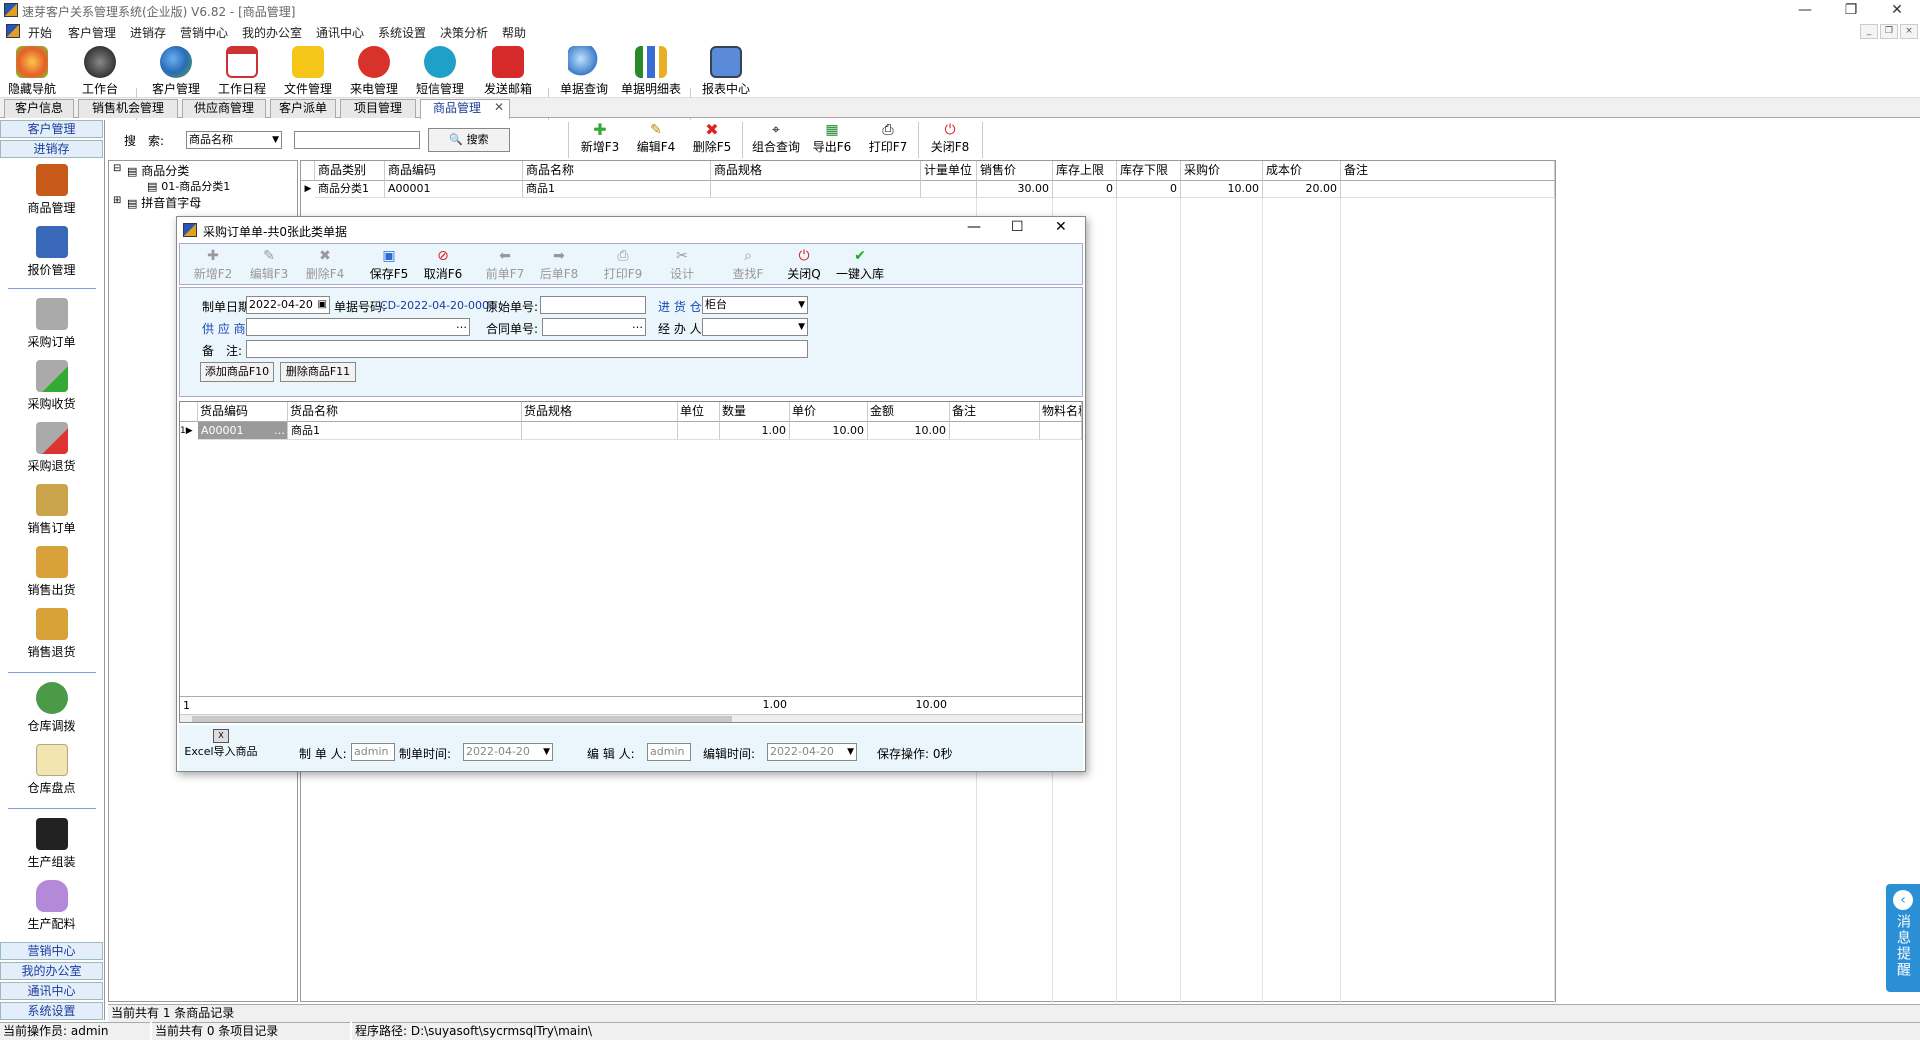 This screenshot has width=1920, height=1048. Describe the element at coordinates (350, 189) in the screenshot. I see `table-cell: 商品分类1` at that location.